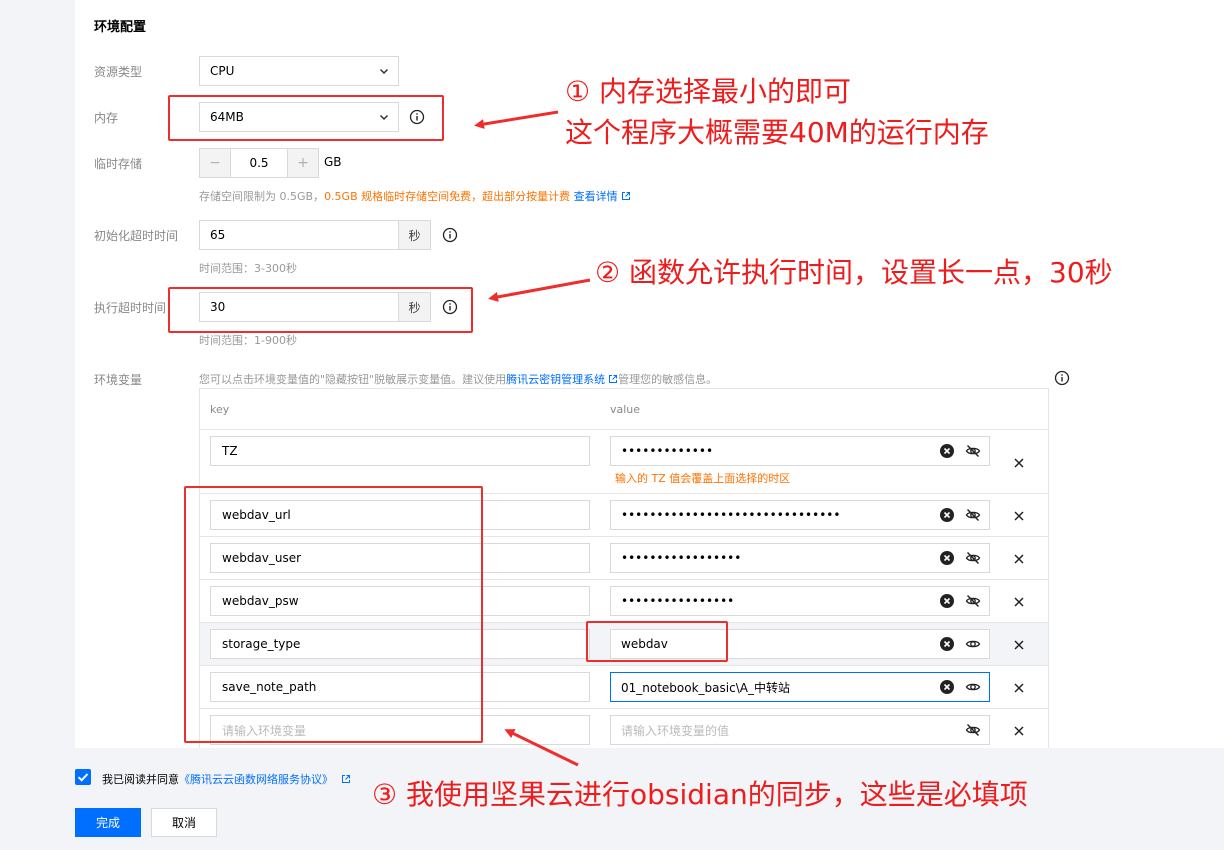 Image resolution: width=1224 pixels, height=850 pixels. What do you see at coordinates (700, 794) in the screenshot?
I see `annotation-3: ③ 我使用坚果云进行obsidian的同步，这些是必填项` at bounding box center [700, 794].